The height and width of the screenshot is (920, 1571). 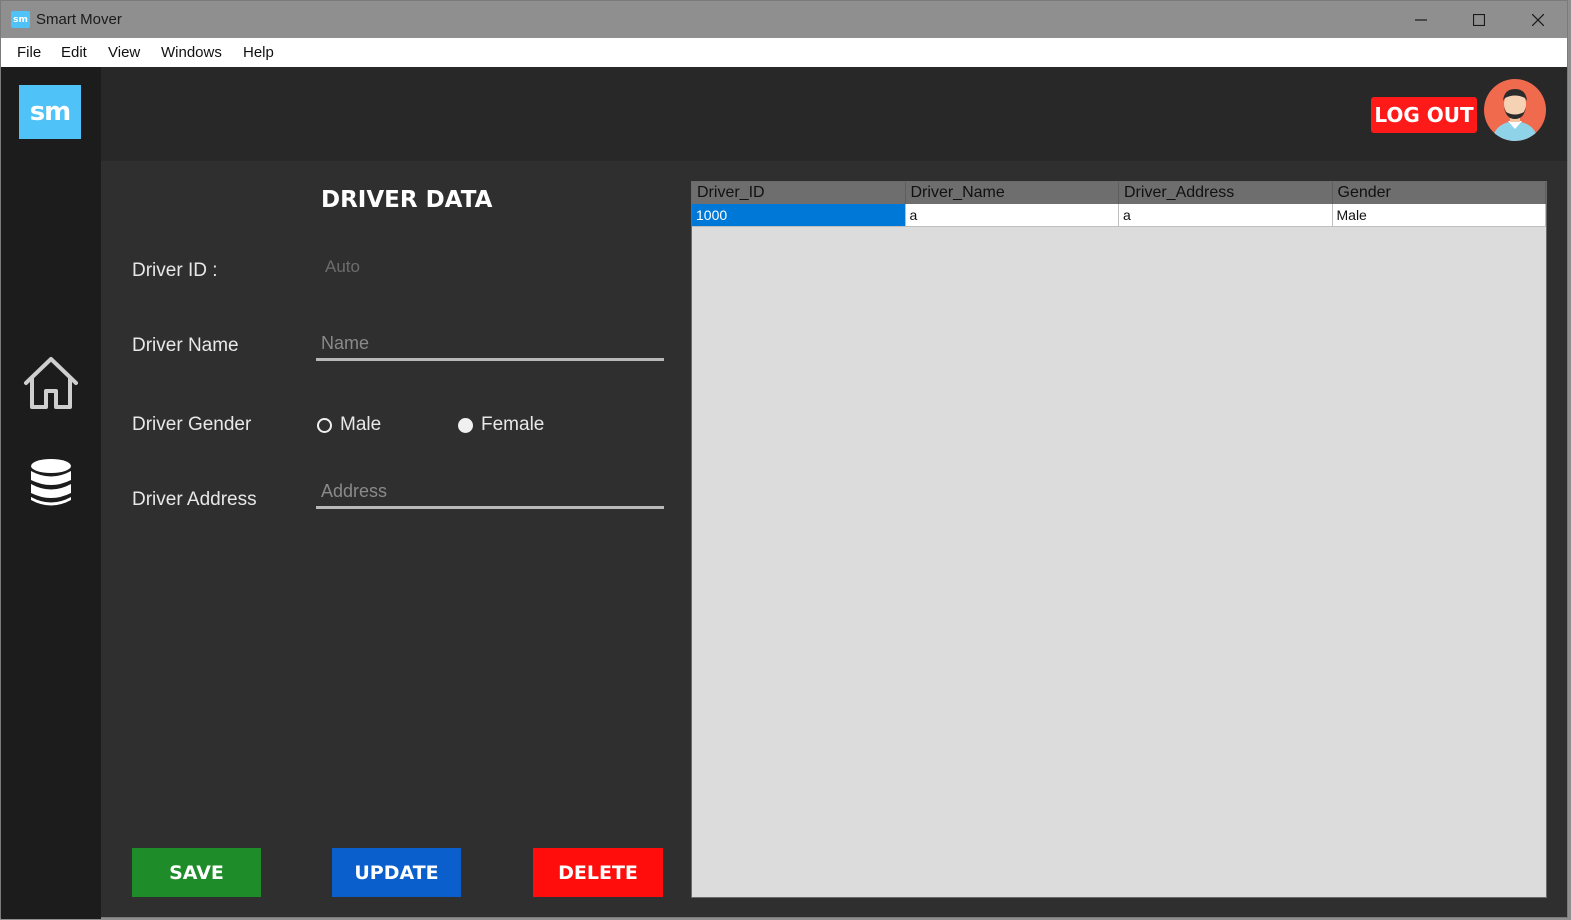 I want to click on update-button: UPDATE, so click(x=396, y=872).